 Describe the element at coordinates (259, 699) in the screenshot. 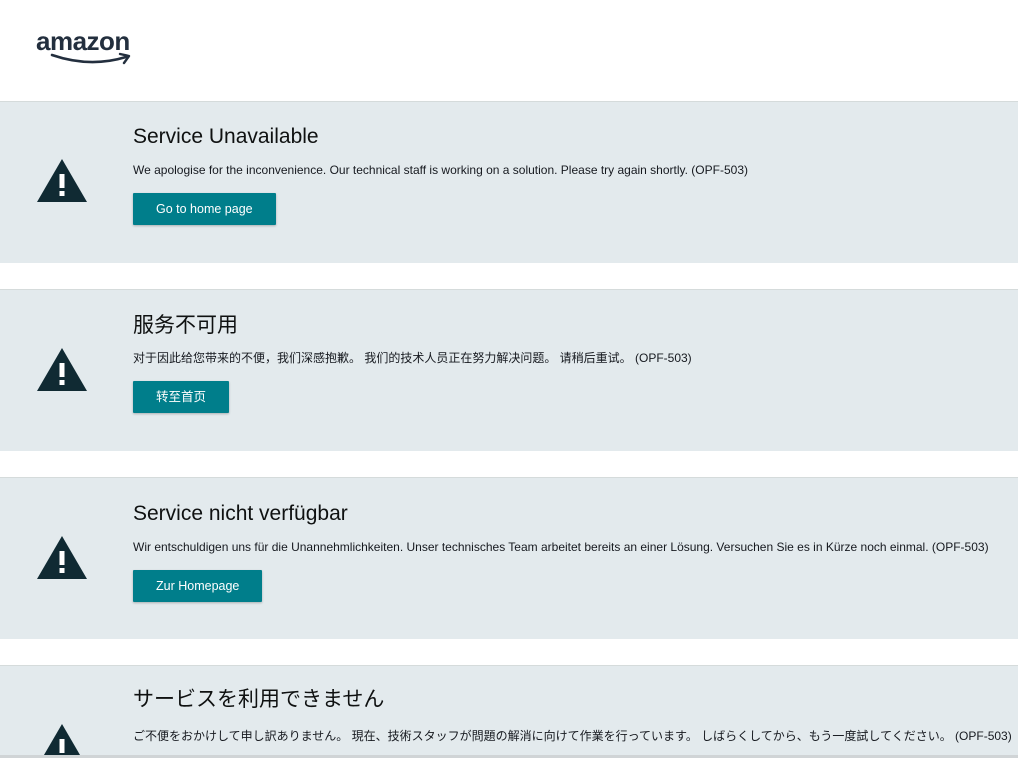

I see `page-title: サービスを利用できません` at that location.